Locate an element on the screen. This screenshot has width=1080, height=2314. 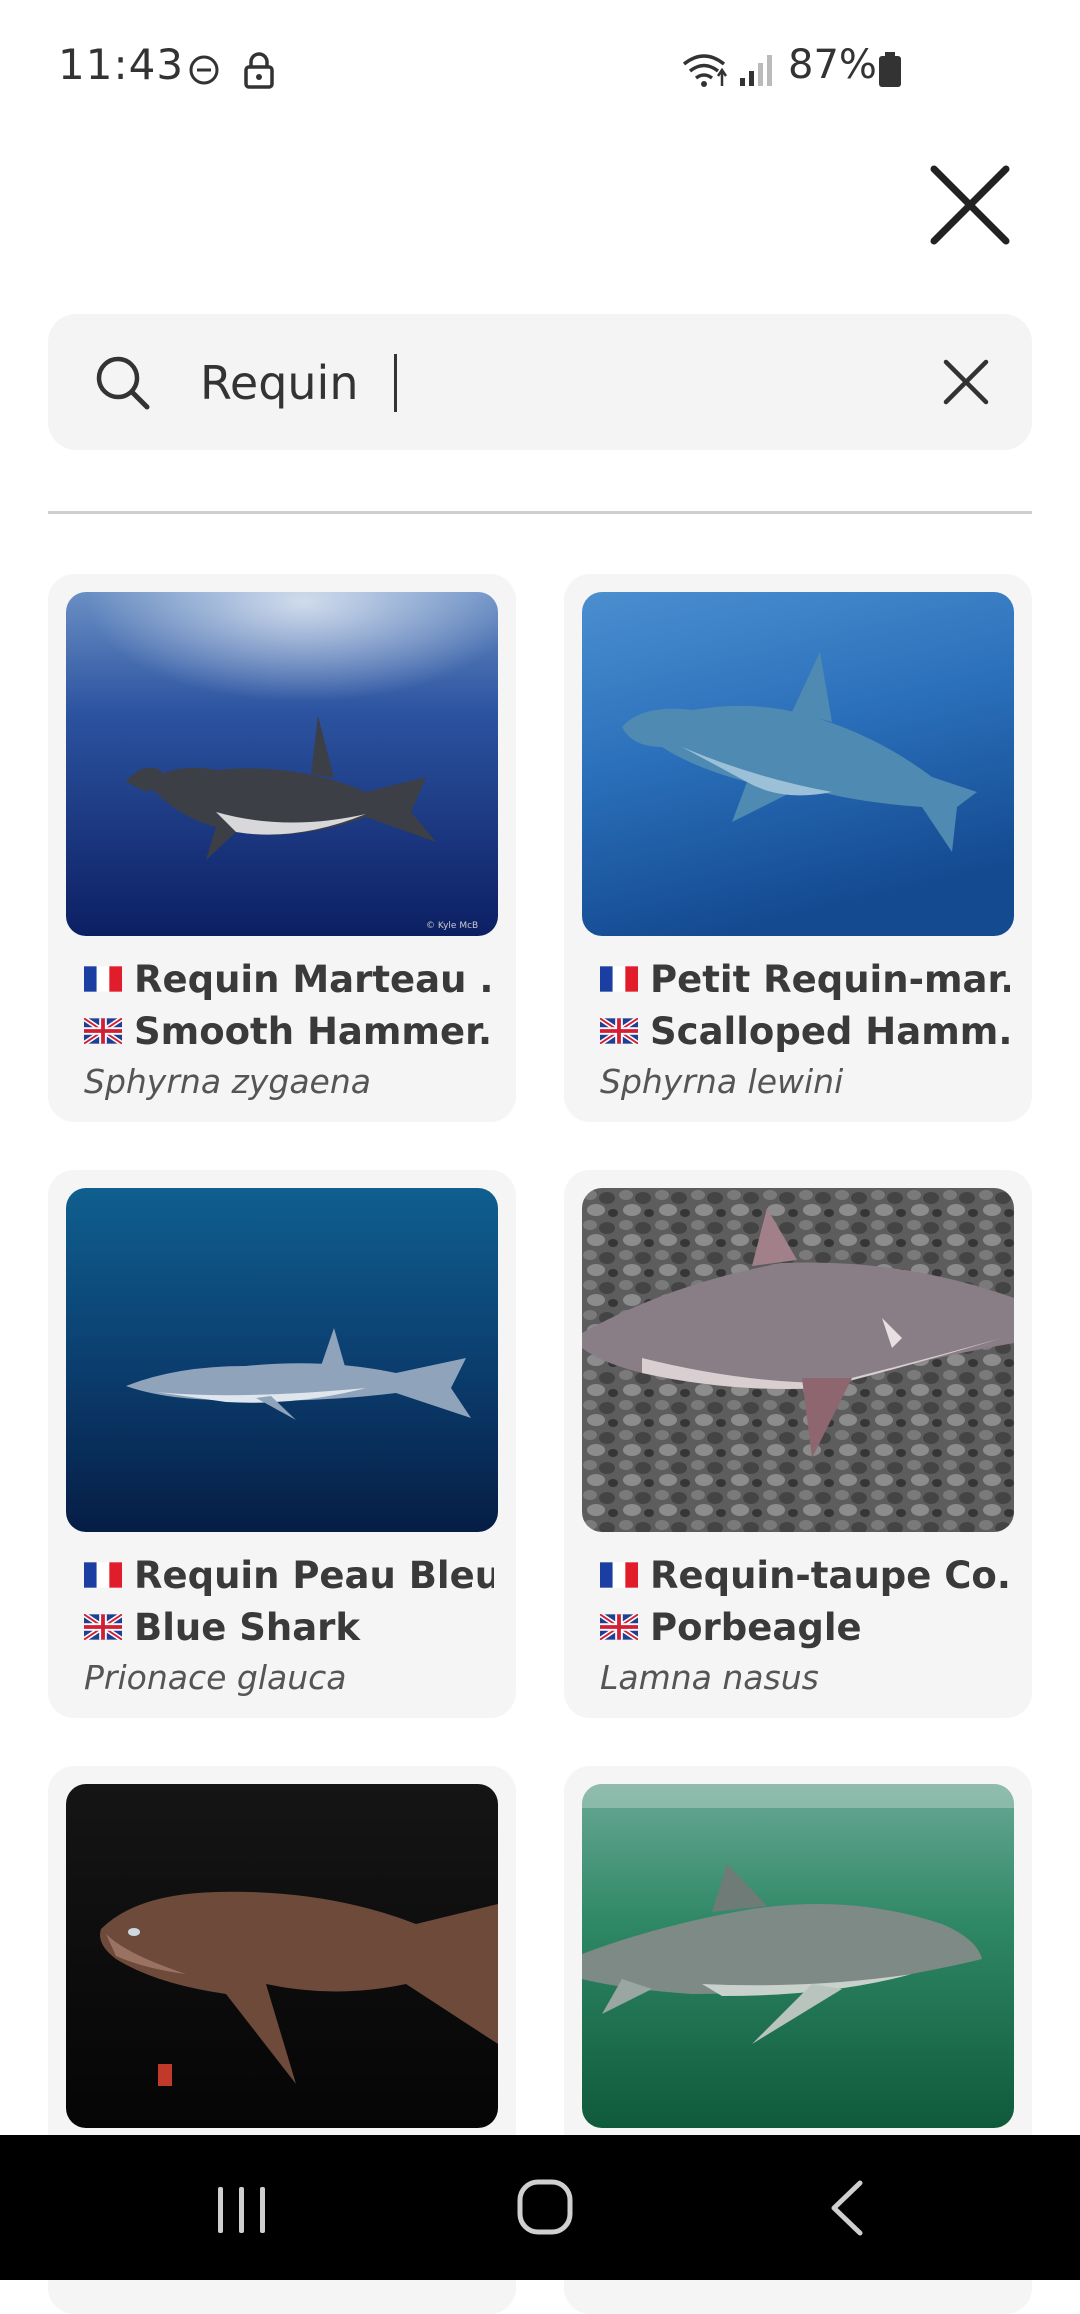
divider is located at coordinates (540, 512).